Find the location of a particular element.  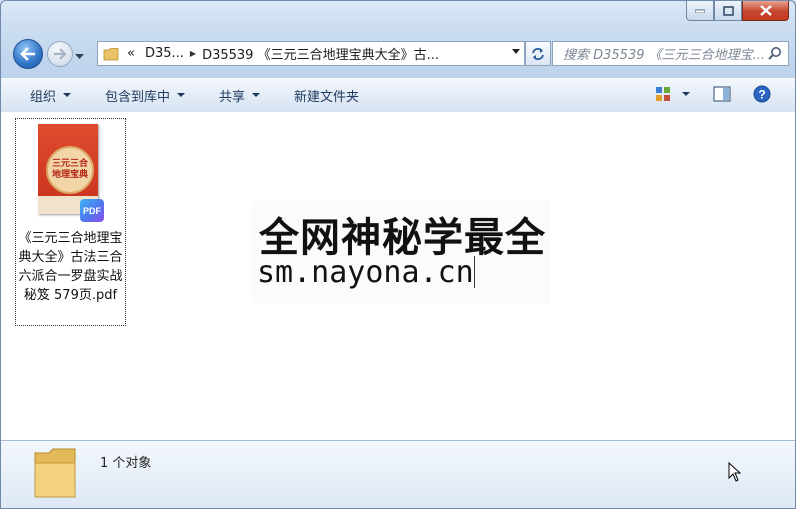

item-count: 1 个对象 is located at coordinates (126, 463).